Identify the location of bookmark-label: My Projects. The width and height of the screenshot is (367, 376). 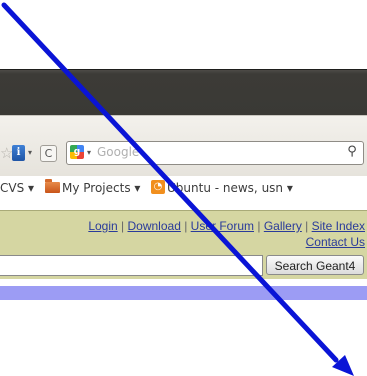
(96, 188).